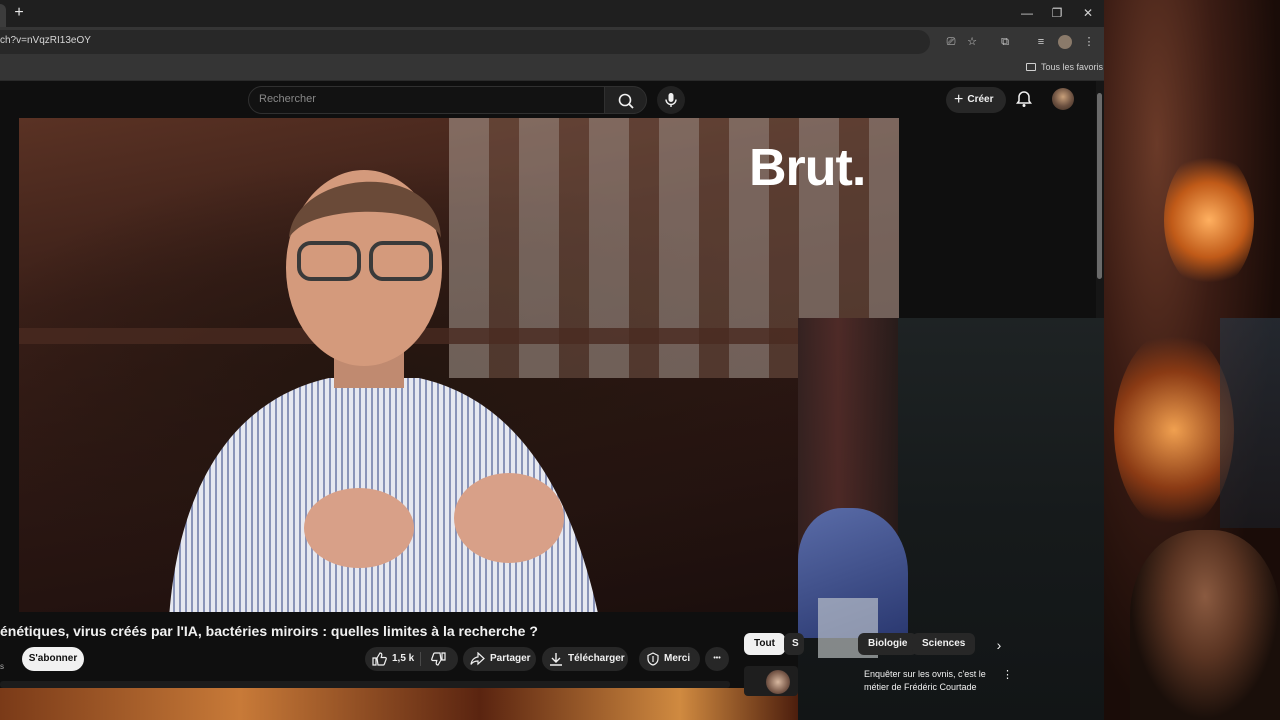 This screenshot has height=720, width=1280. I want to click on download-icon, so click(556, 659).